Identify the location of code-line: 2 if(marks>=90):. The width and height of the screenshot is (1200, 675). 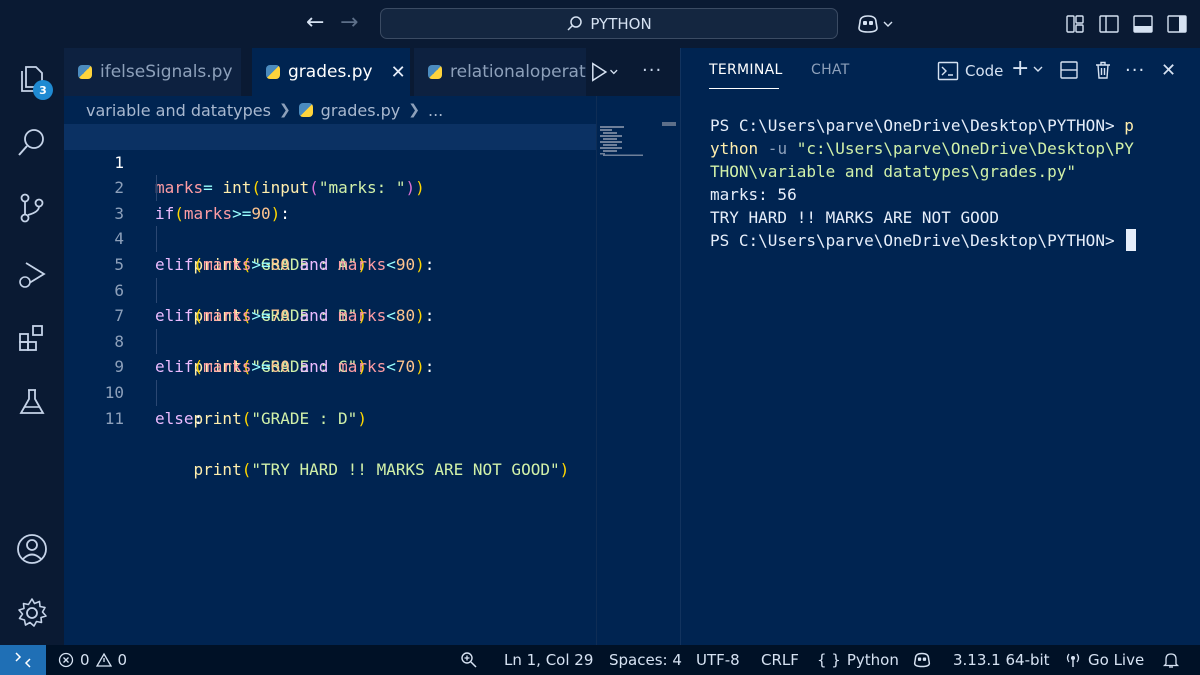
(330, 186).